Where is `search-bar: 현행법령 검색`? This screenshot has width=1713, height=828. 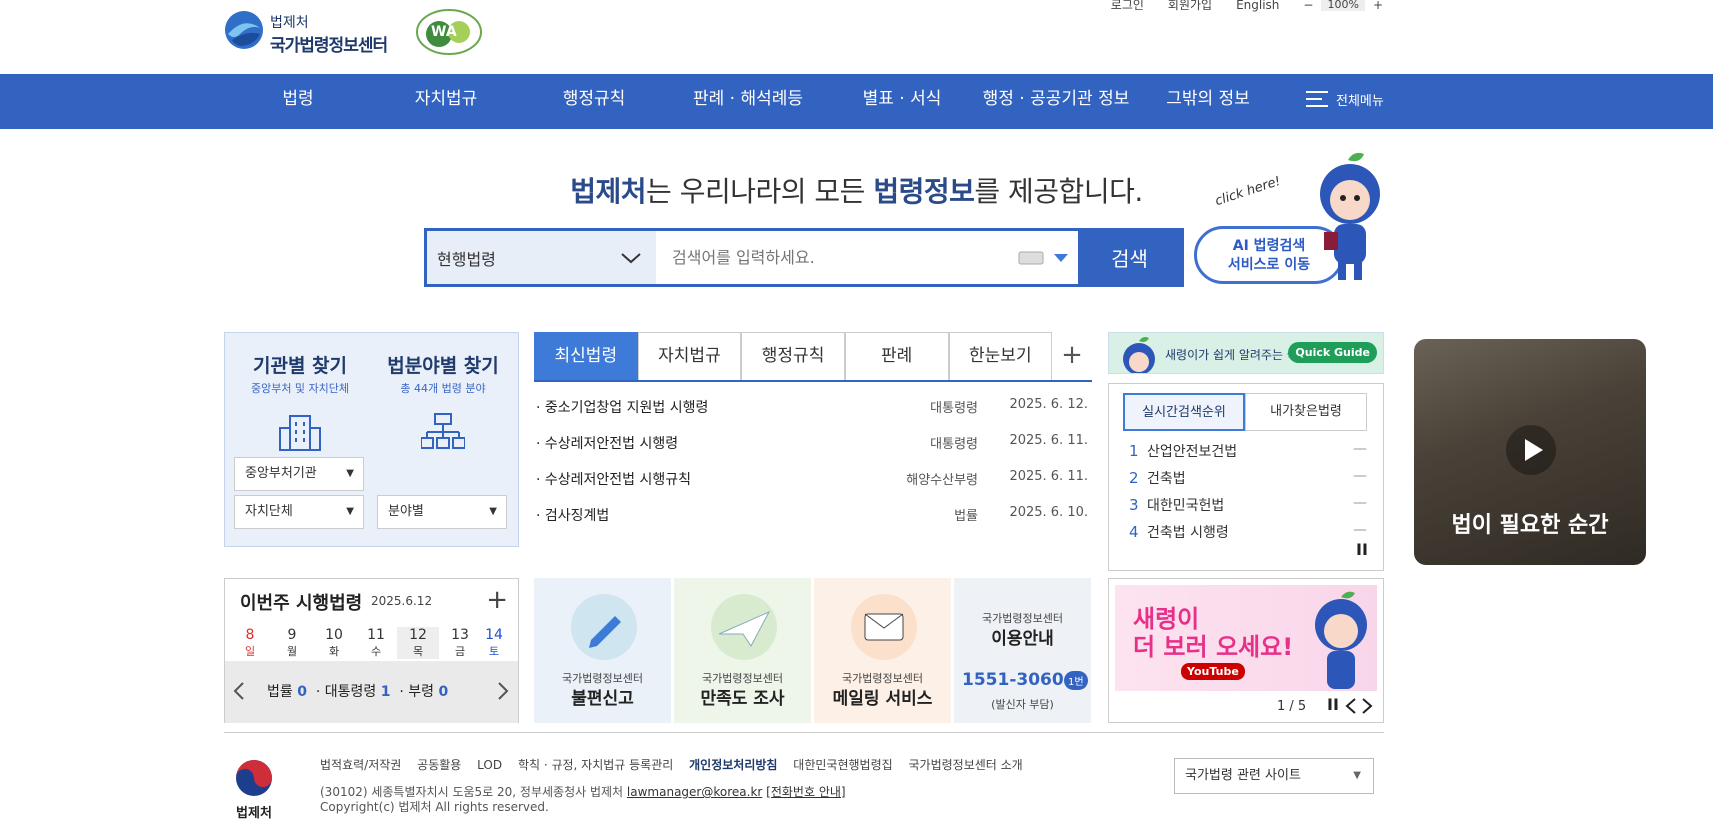 search-bar: 현행법령 검색 is located at coordinates (804, 257).